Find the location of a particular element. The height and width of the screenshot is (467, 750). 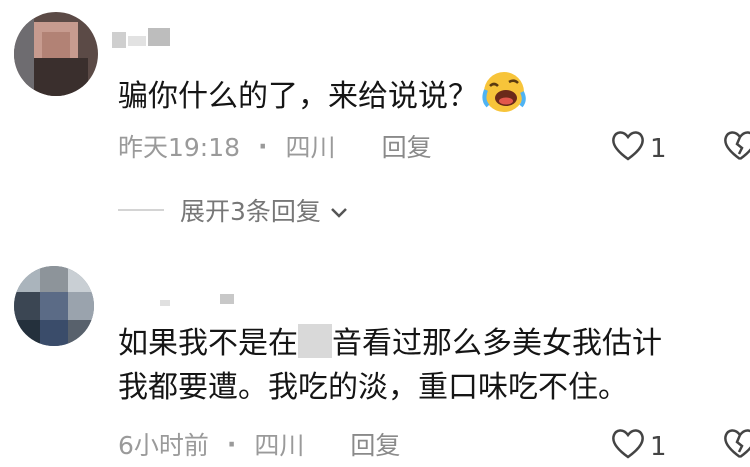

comment-text: 骗你什么的了，来给说说？ is located at coordinates (322, 94).